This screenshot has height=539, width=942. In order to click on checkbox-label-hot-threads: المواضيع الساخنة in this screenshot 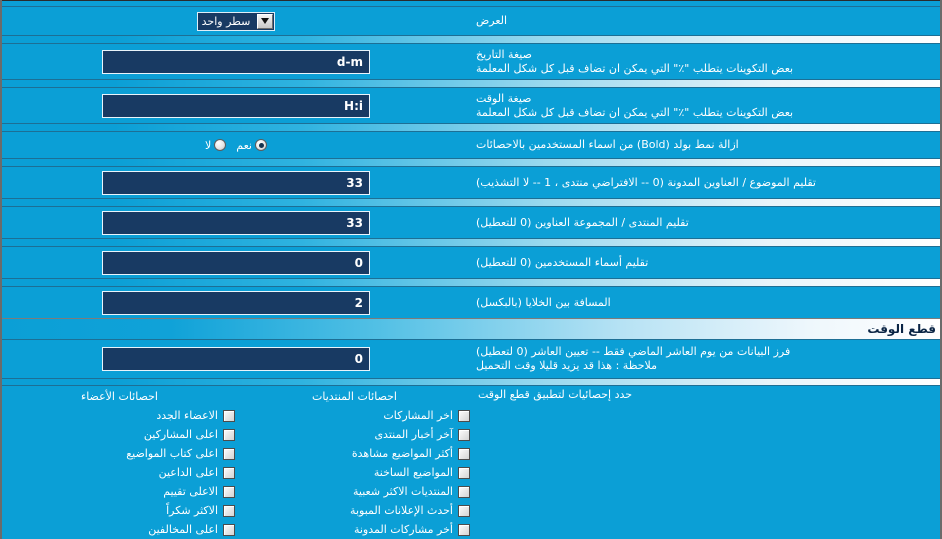, I will do `click(413, 472)`.